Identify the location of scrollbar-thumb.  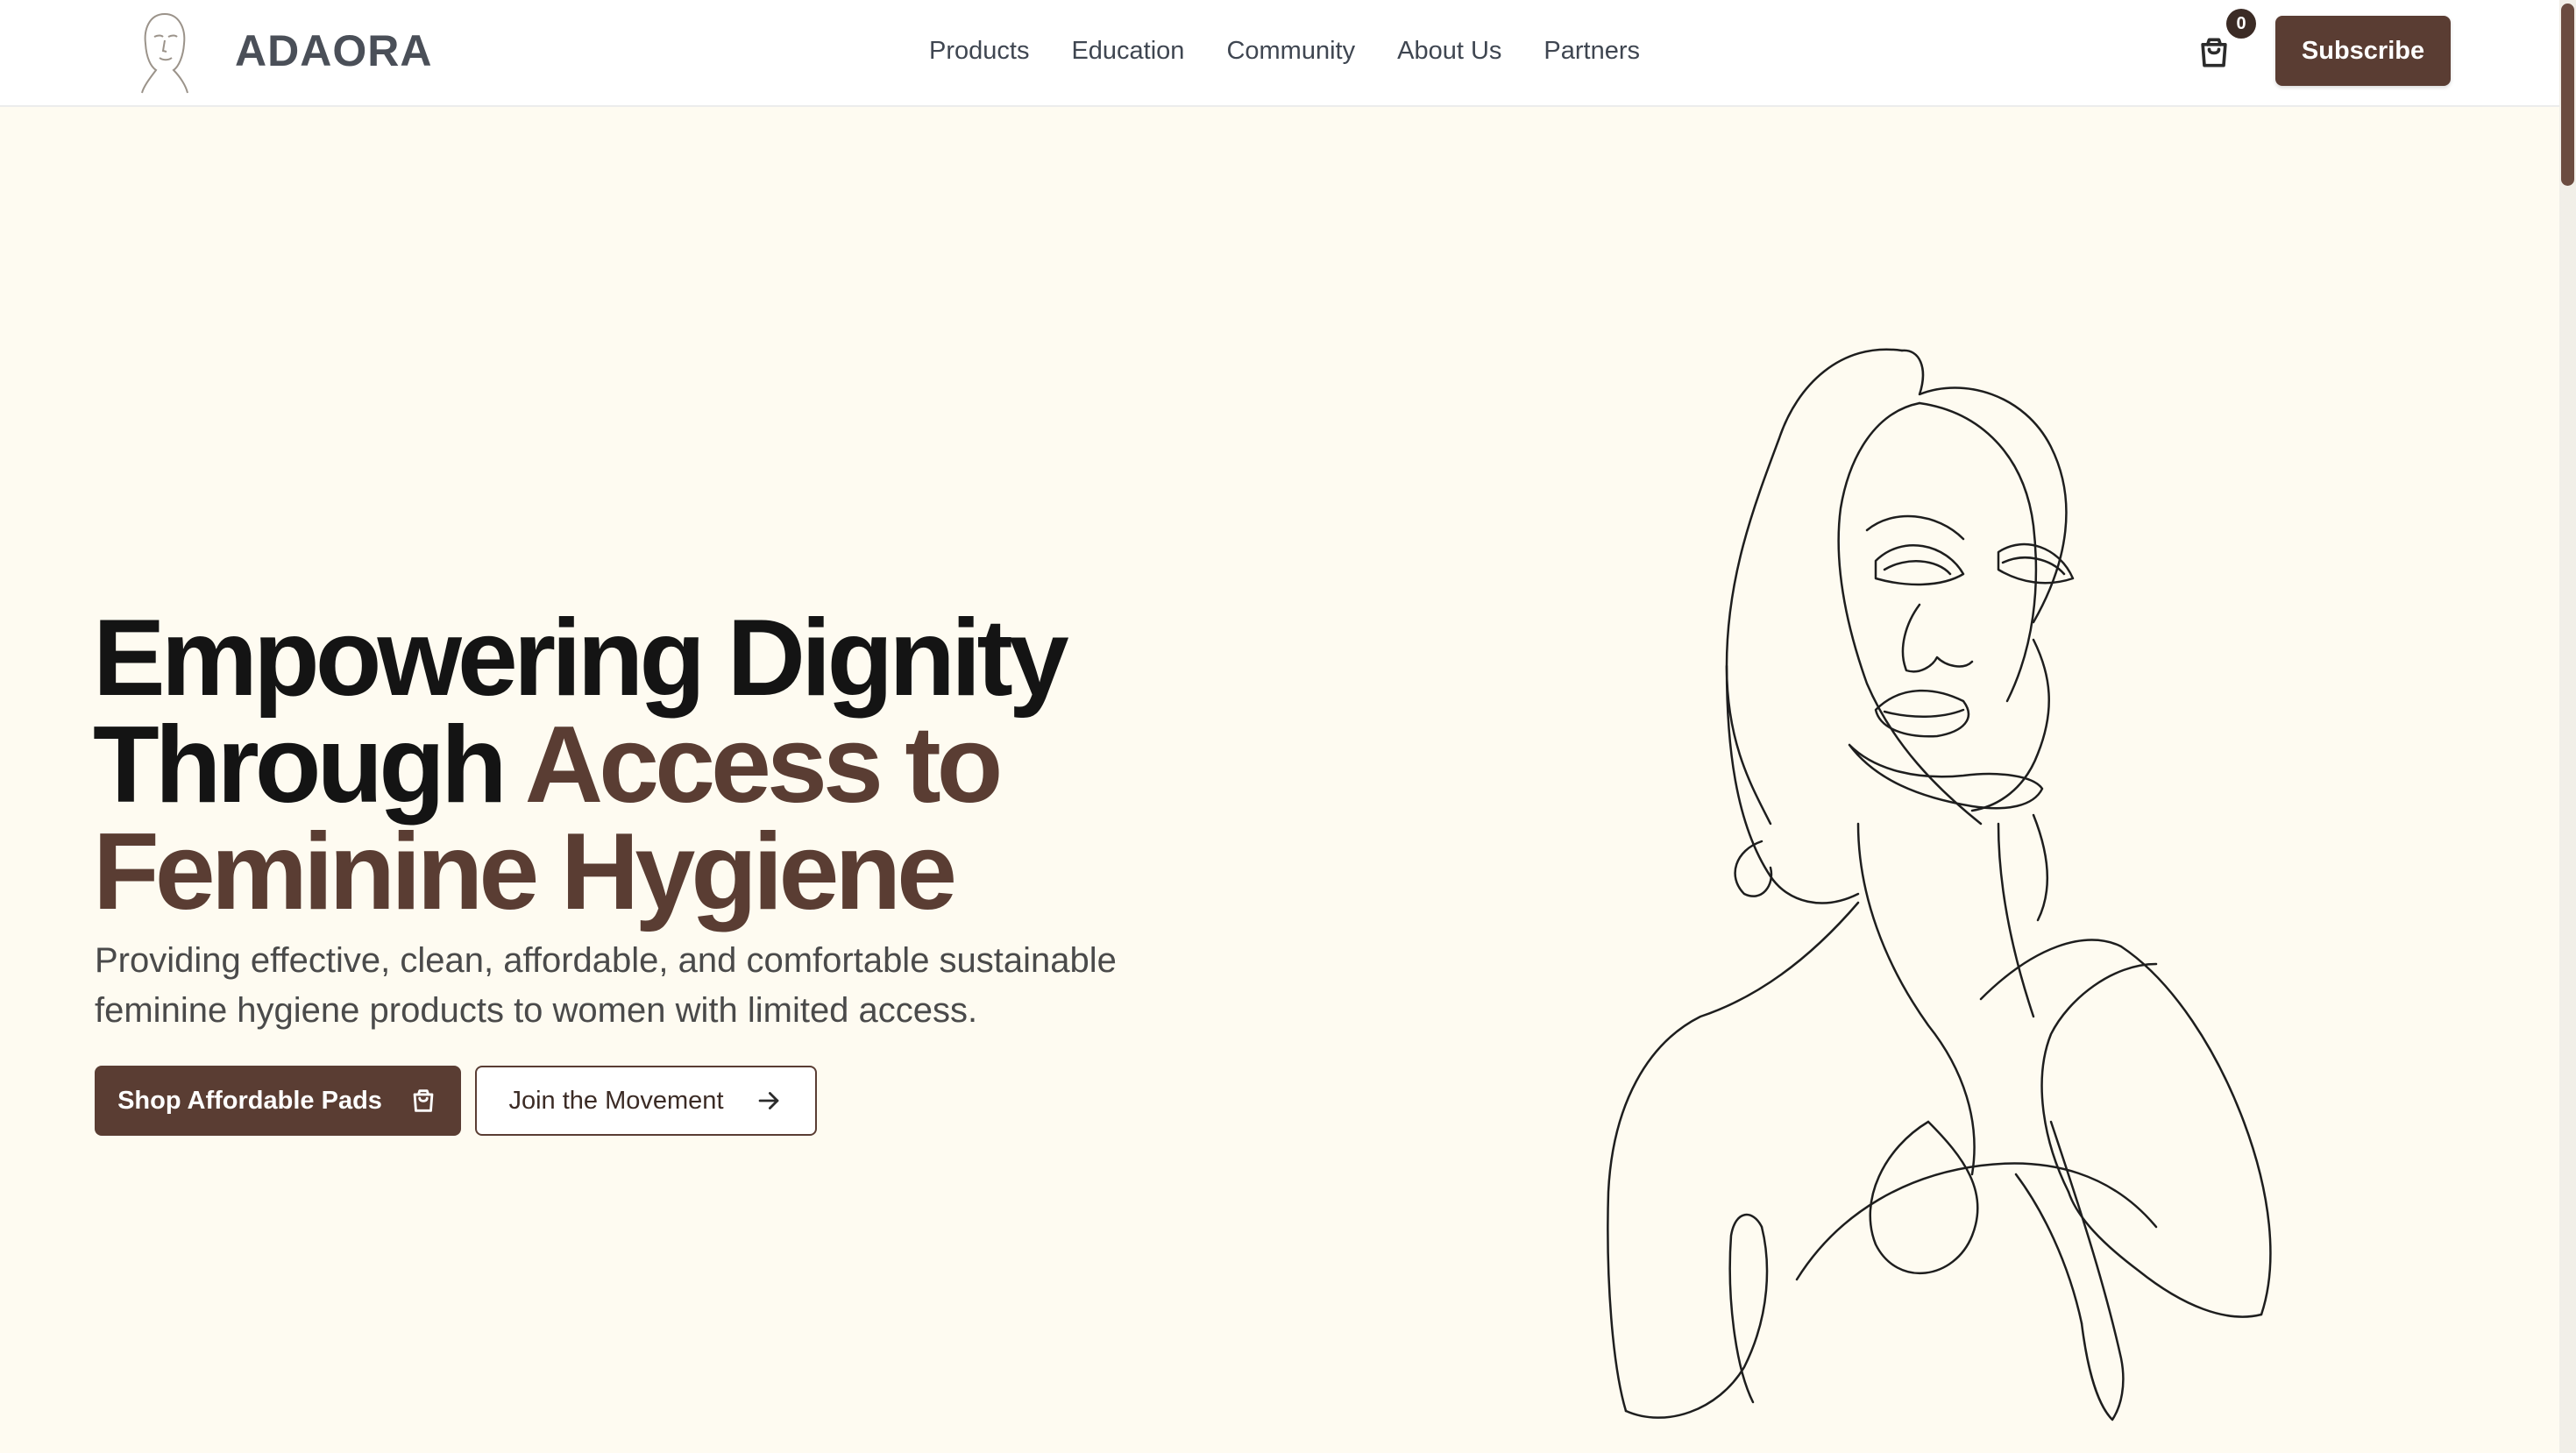
(2567, 95).